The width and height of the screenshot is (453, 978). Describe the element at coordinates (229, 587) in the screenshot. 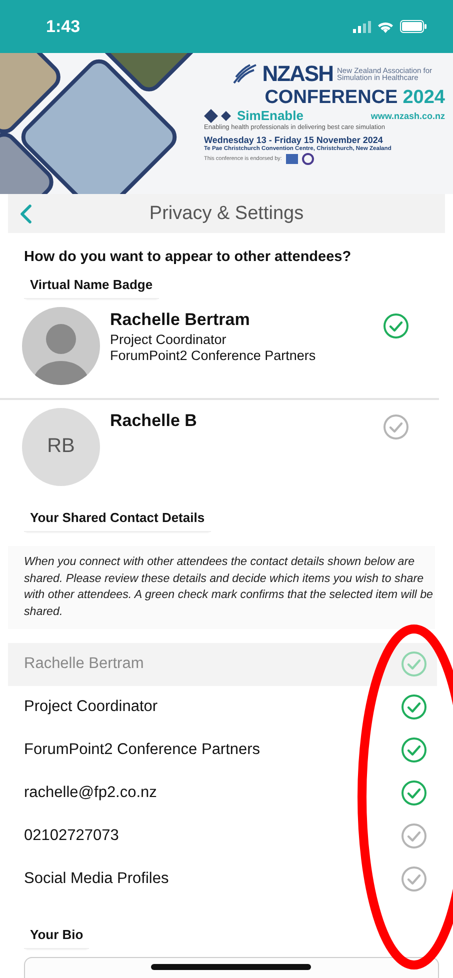

I see `sharing-note: When you connect with other attendees the contact details shown below are shared. Please review these details and decide which items you wish to share with other attendees. A green check mark confirms that the selected item will be shared.` at that location.